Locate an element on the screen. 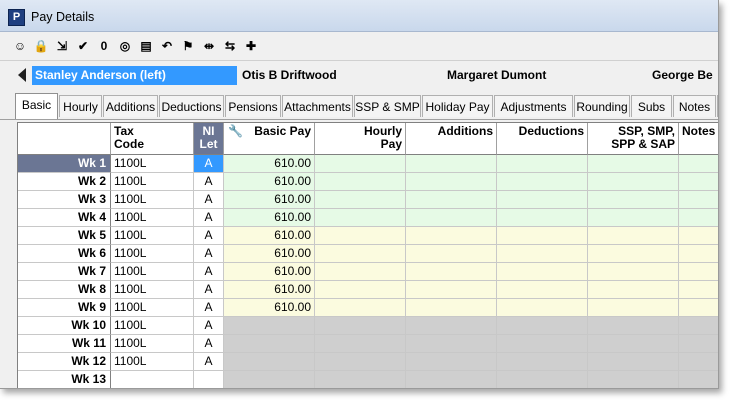 Image resolution: width=739 pixels, height=400 pixels. flag-icon-button: ⚑ is located at coordinates (188, 46).